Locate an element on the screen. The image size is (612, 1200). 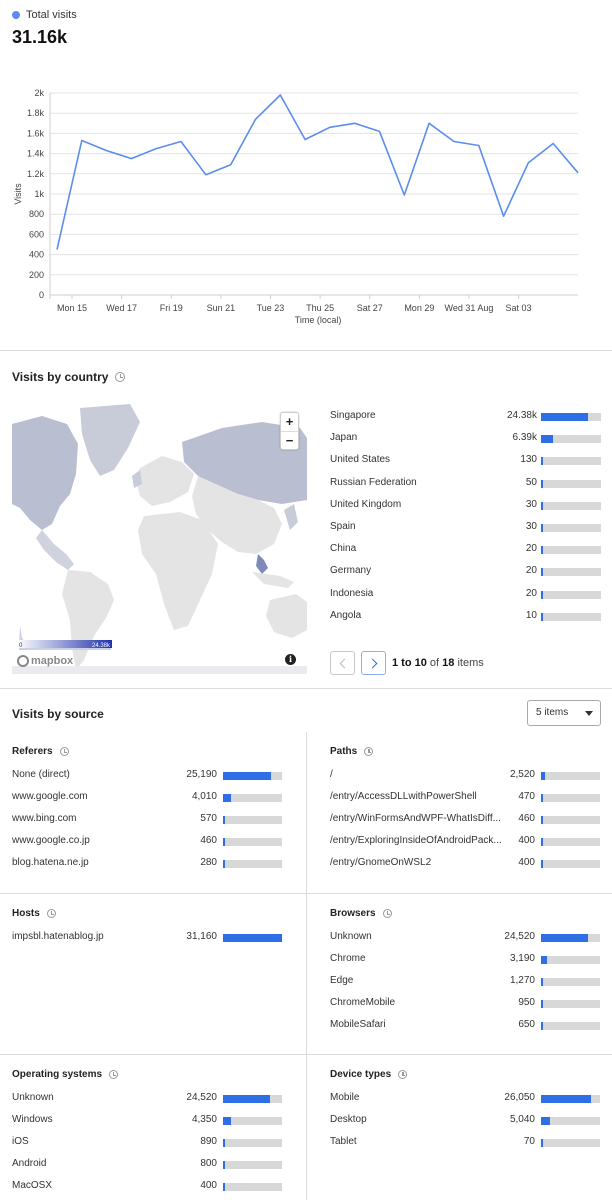
pager-total: 18 is located at coordinates (448, 663).